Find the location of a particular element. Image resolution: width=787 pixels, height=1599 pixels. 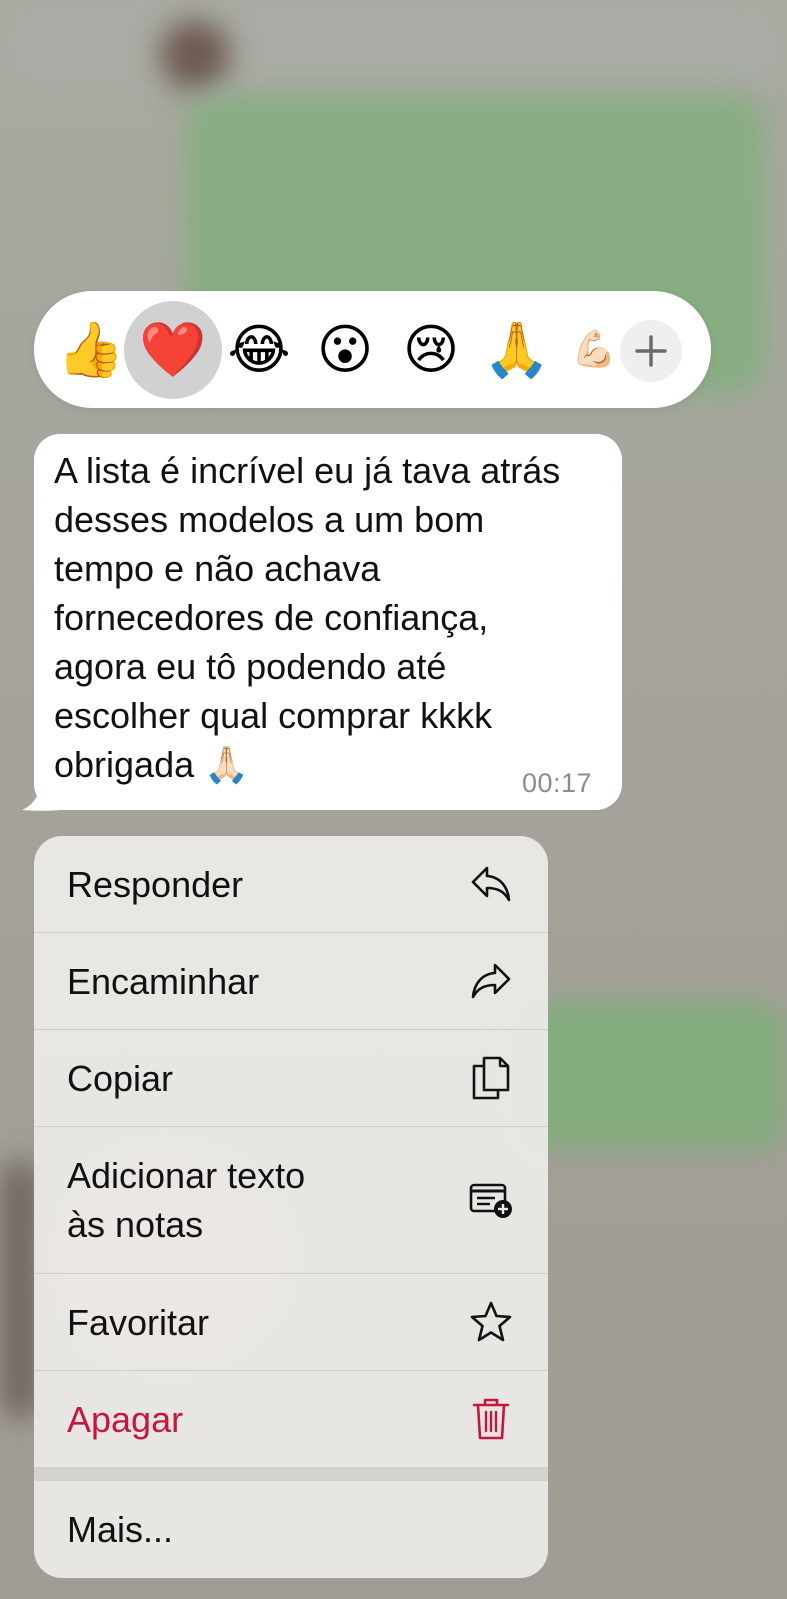

copy-menu-item: Copiar is located at coordinates (291, 1078).